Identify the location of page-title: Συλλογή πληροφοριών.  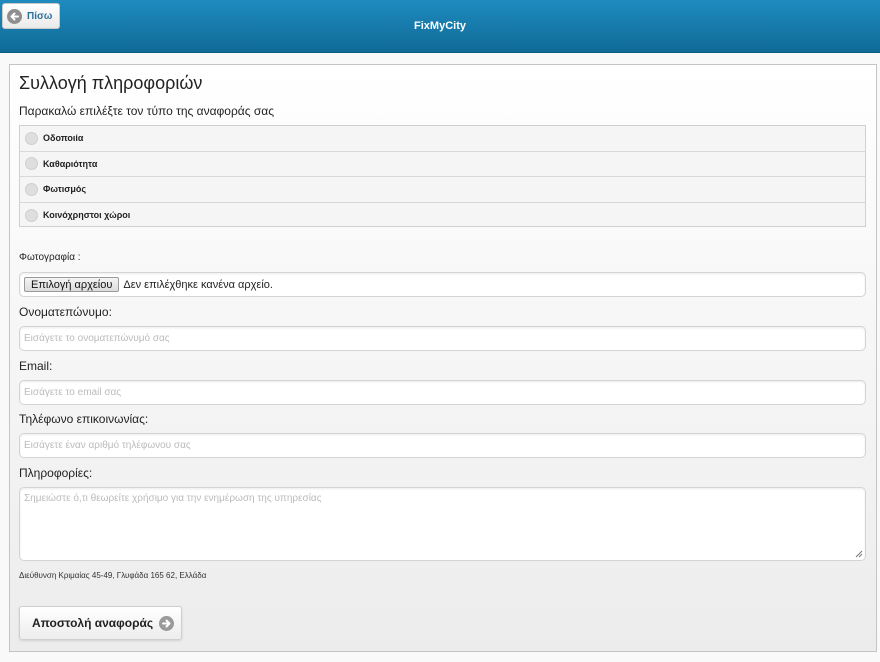
(111, 83).